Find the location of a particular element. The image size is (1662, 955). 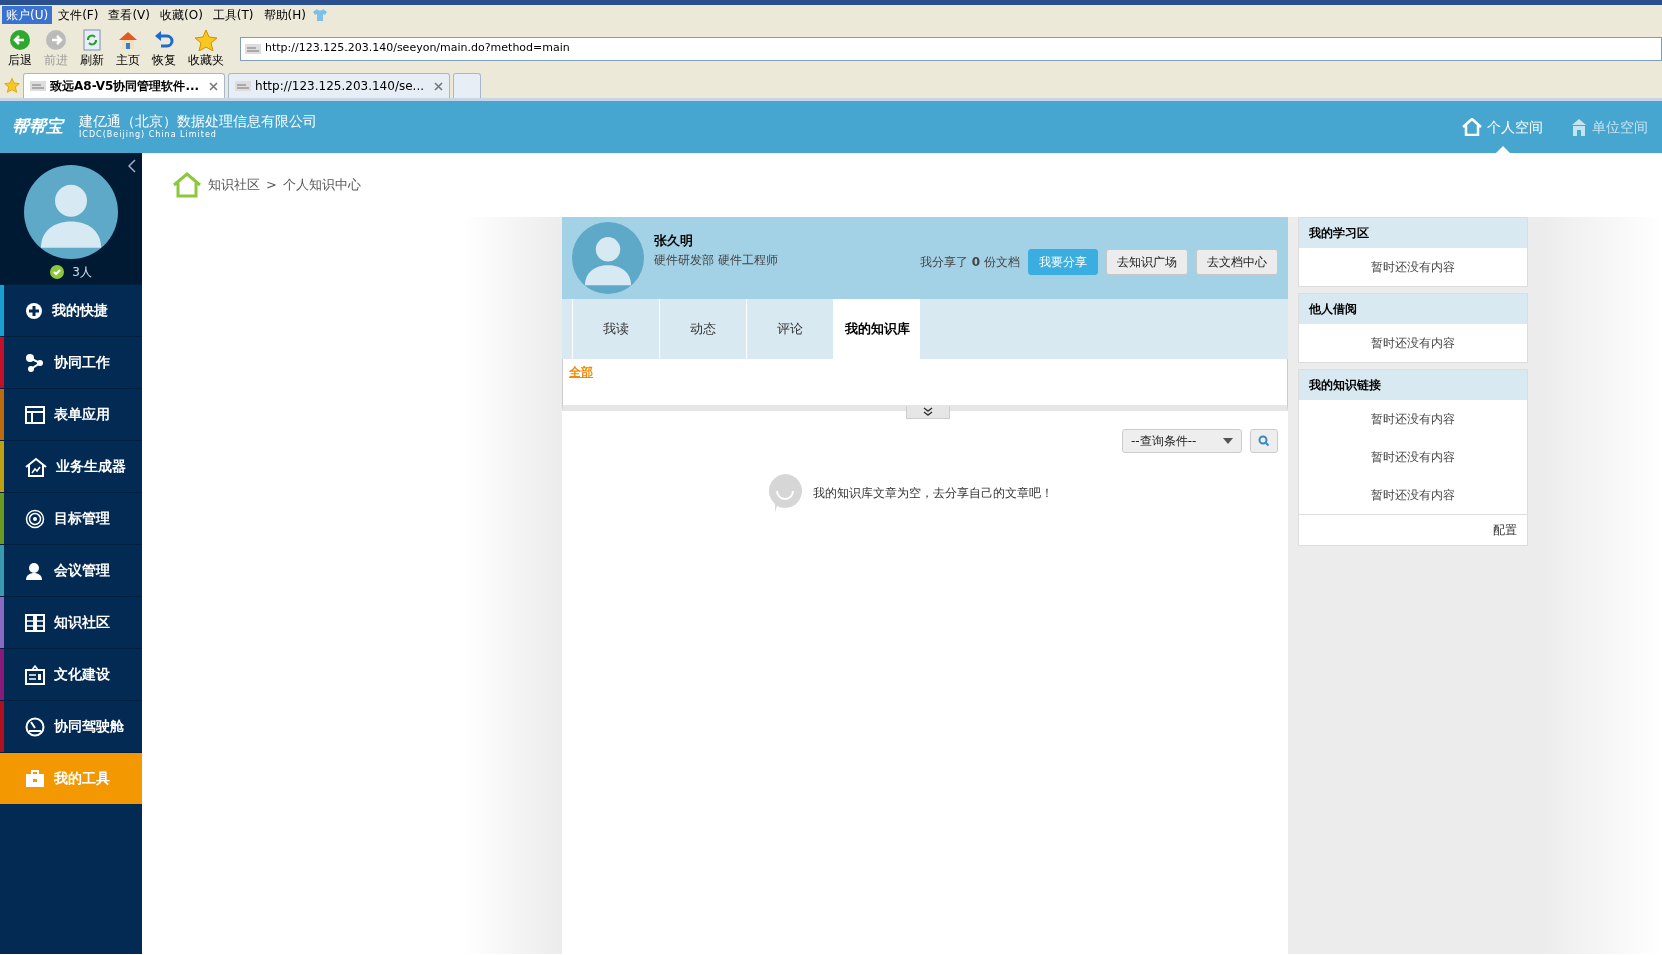

panel-title: 我的知识链接 is located at coordinates (1413, 385).